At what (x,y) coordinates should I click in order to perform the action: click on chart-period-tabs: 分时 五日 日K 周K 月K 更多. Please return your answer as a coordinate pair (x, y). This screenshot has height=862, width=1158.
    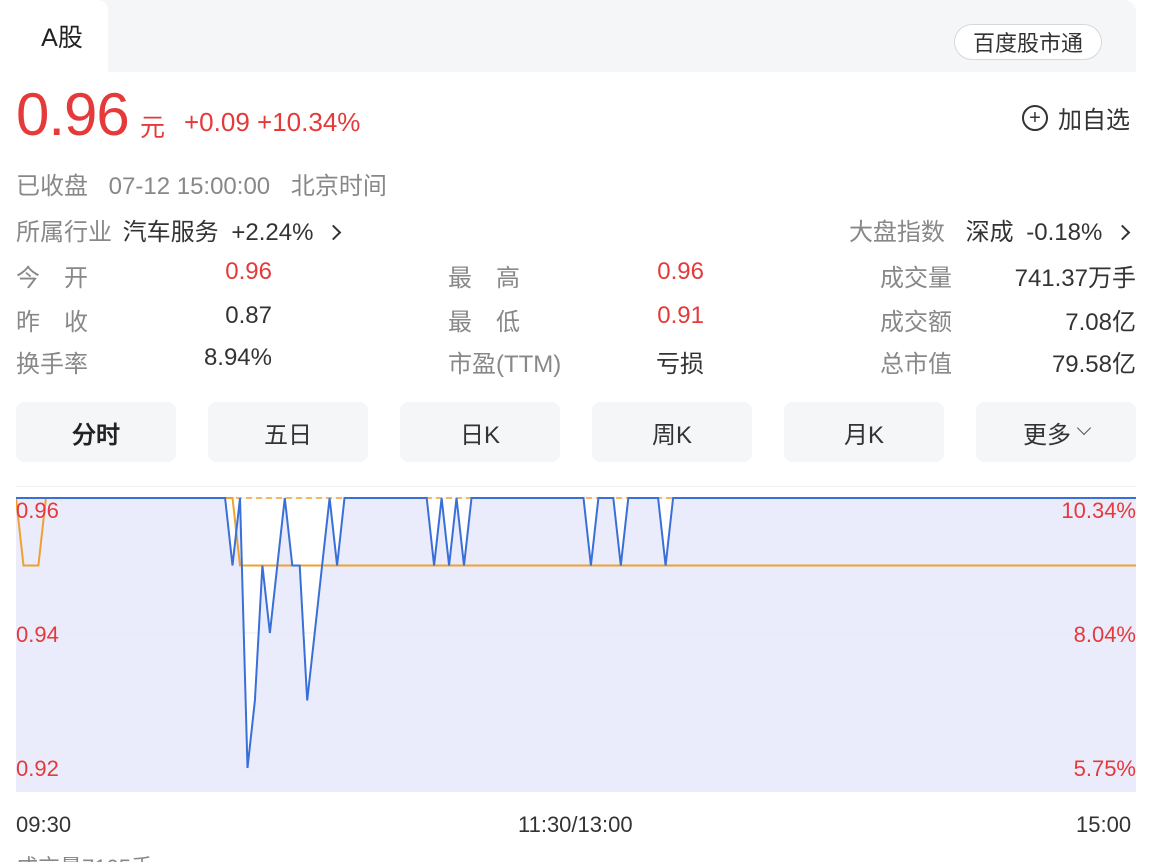
    Looking at the image, I should click on (576, 432).